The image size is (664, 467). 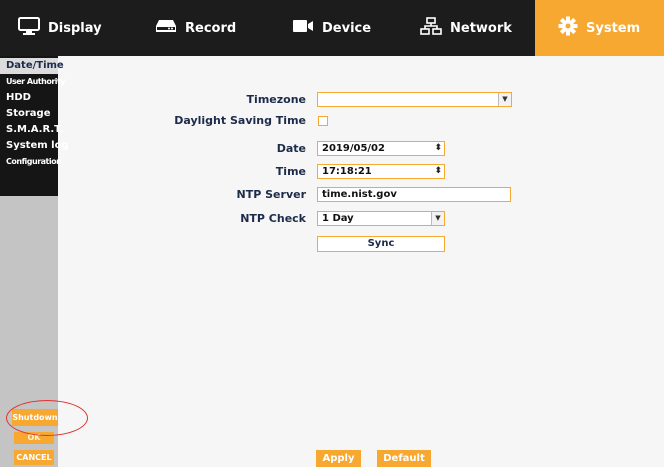 I want to click on sidebar-item-date-time: Date/Time, so click(x=32, y=66).